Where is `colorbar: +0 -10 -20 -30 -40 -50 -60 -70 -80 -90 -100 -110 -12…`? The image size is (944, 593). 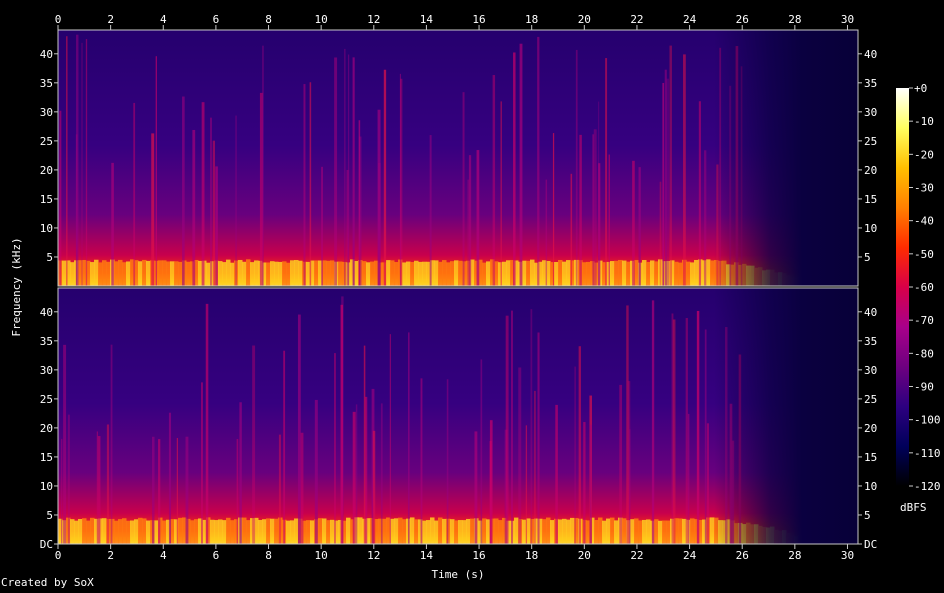
colorbar: +0 -10 -20 -30 -40 -50 -60 -70 -80 -90 -100 -110 -12… is located at coordinates (918, 298).